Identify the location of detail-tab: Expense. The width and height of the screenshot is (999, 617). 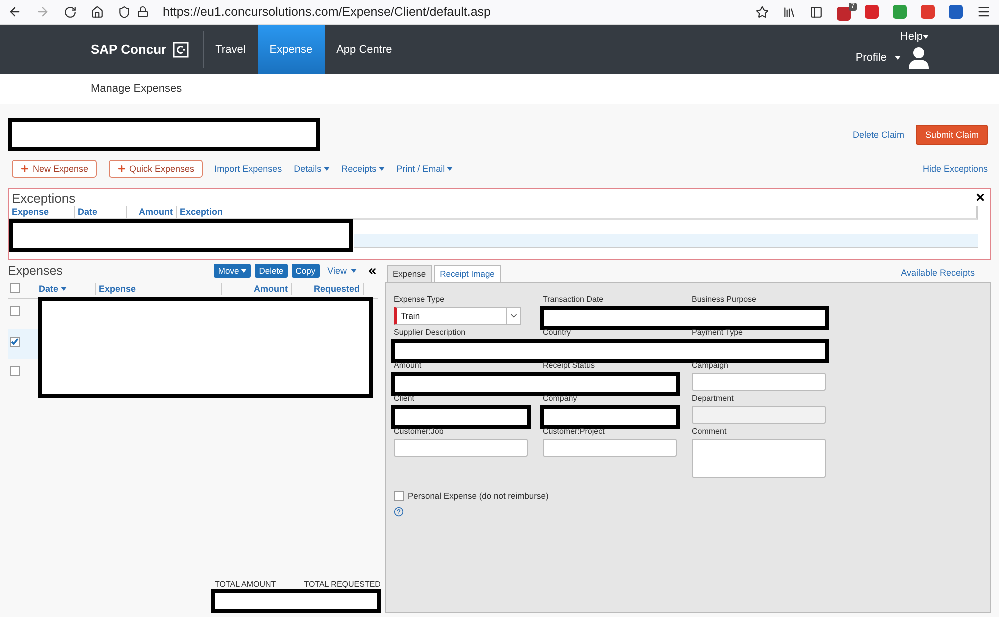
(409, 273).